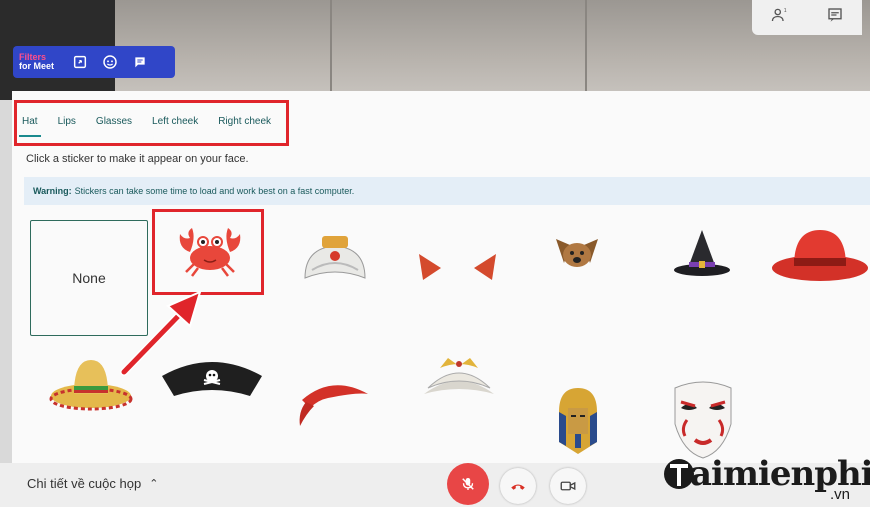 The width and height of the screenshot is (870, 507). I want to click on dog-ears-icon, so click(577, 253).